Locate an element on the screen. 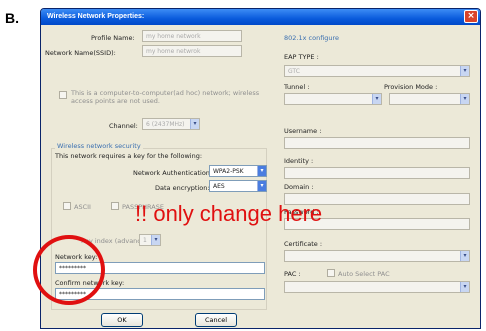  annotation-text: !! only change here is located at coordinates (229, 213).